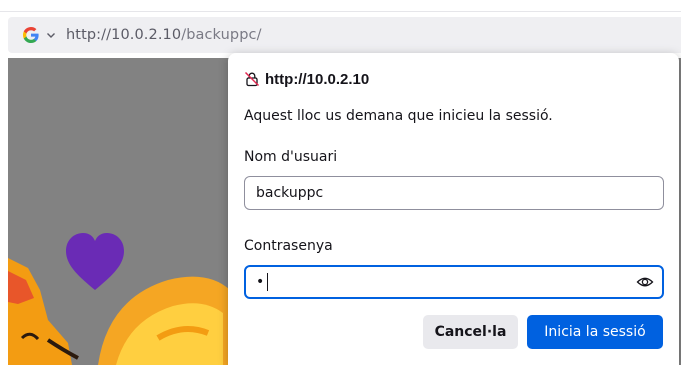 Image resolution: width=681 pixels, height=365 pixels. I want to click on login-button: Inicia la sessió, so click(595, 332).